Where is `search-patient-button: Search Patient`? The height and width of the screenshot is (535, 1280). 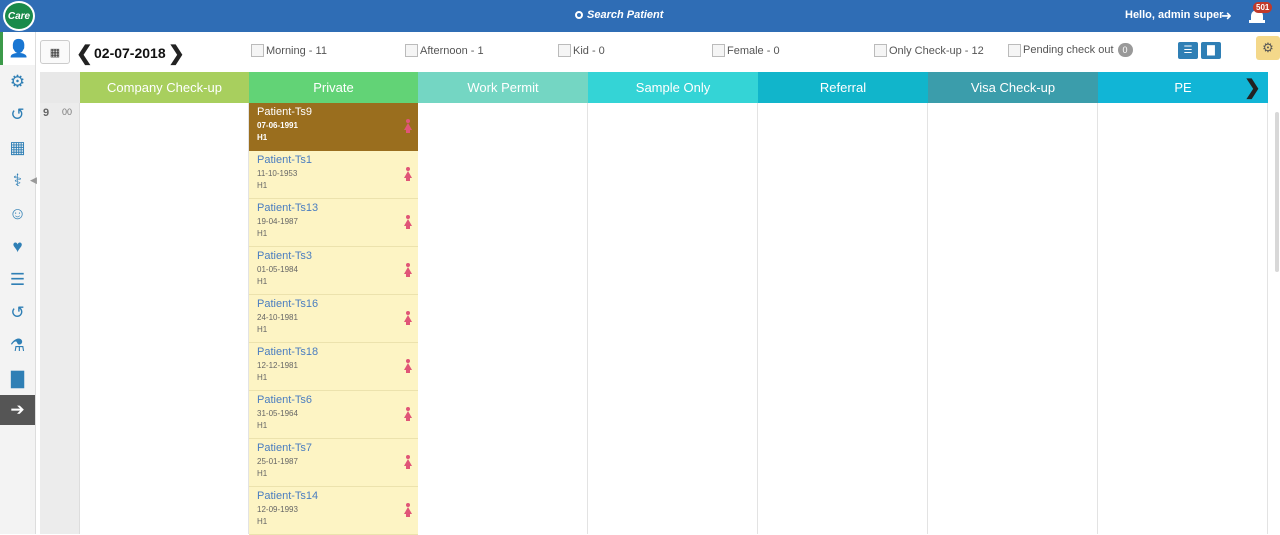 search-patient-button: Search Patient is located at coordinates (619, 15).